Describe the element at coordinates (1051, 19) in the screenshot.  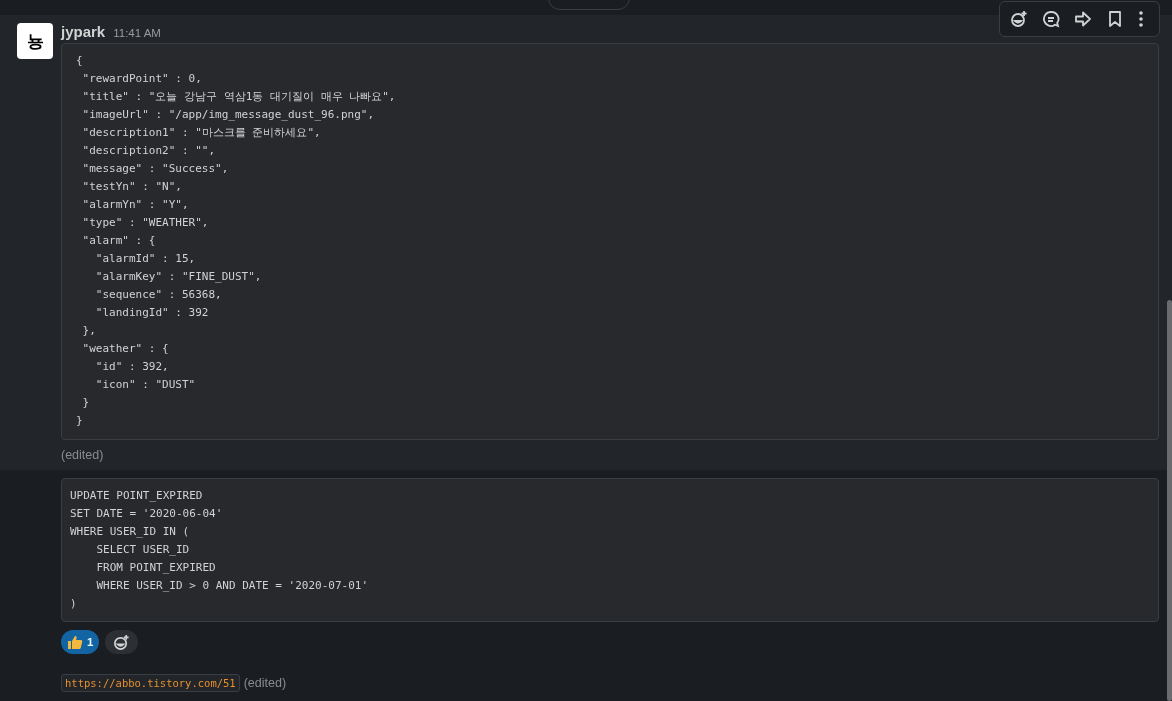
I see `comment-icon` at that location.